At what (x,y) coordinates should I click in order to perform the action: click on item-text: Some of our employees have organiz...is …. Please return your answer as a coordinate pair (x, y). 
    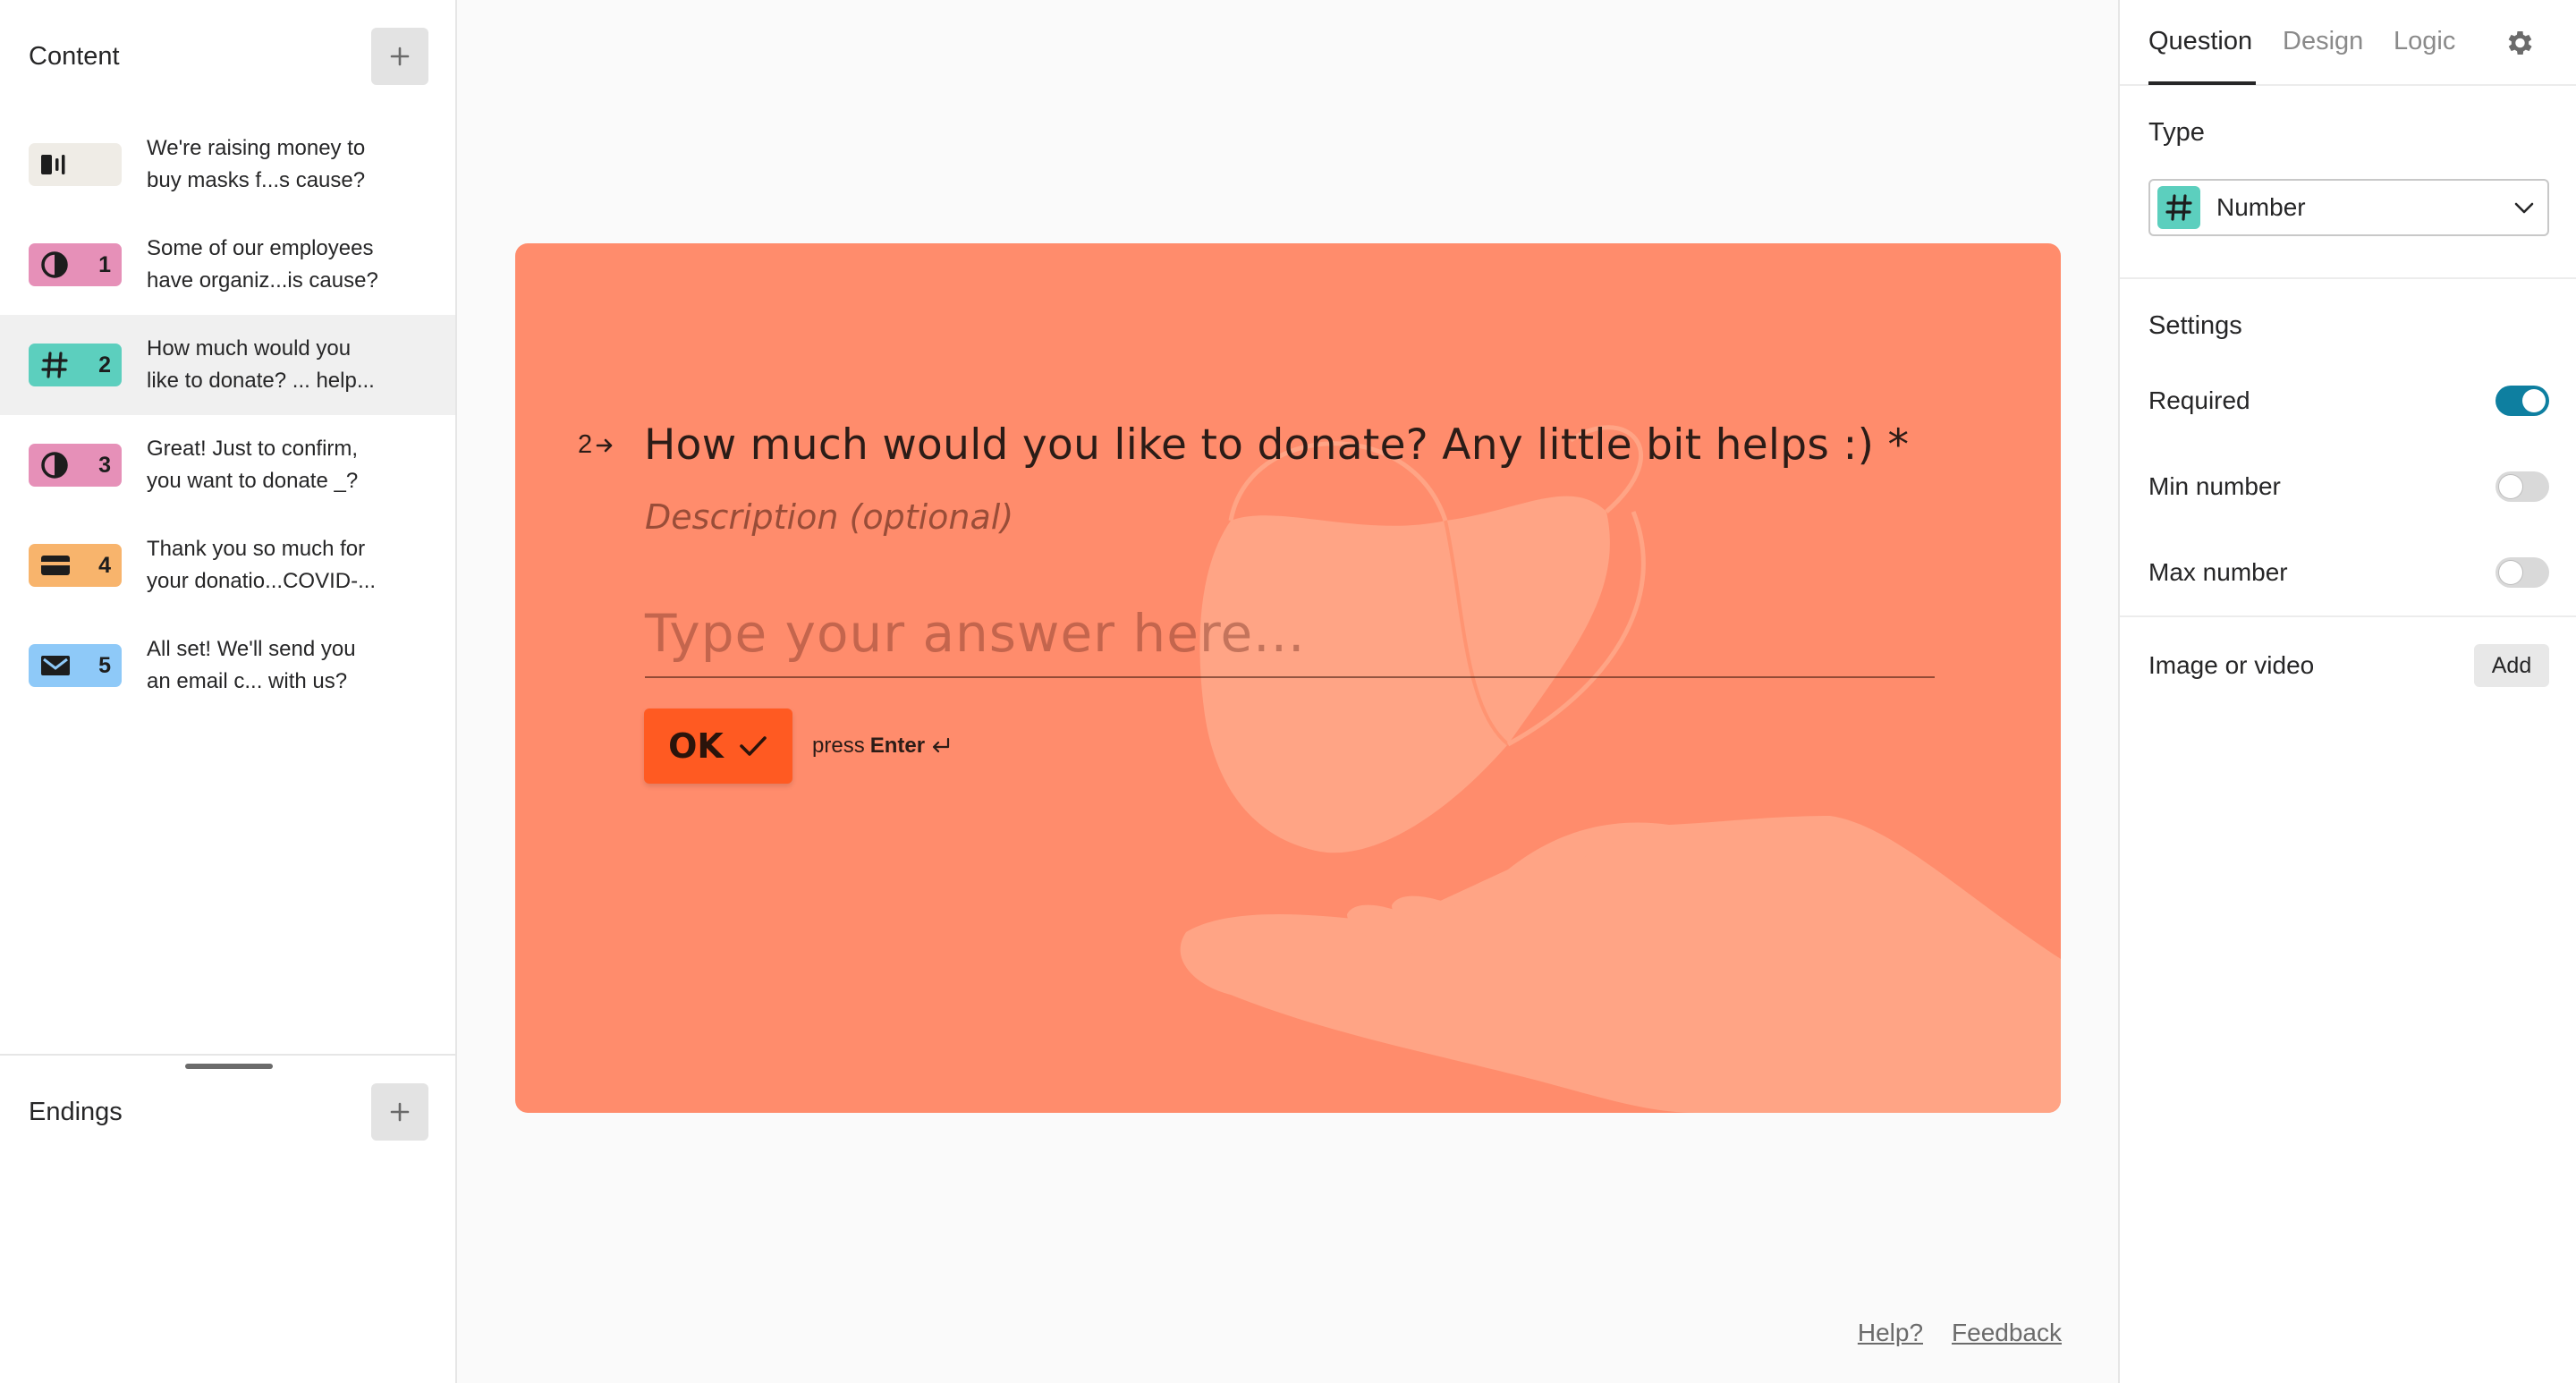
    Looking at the image, I should click on (281, 265).